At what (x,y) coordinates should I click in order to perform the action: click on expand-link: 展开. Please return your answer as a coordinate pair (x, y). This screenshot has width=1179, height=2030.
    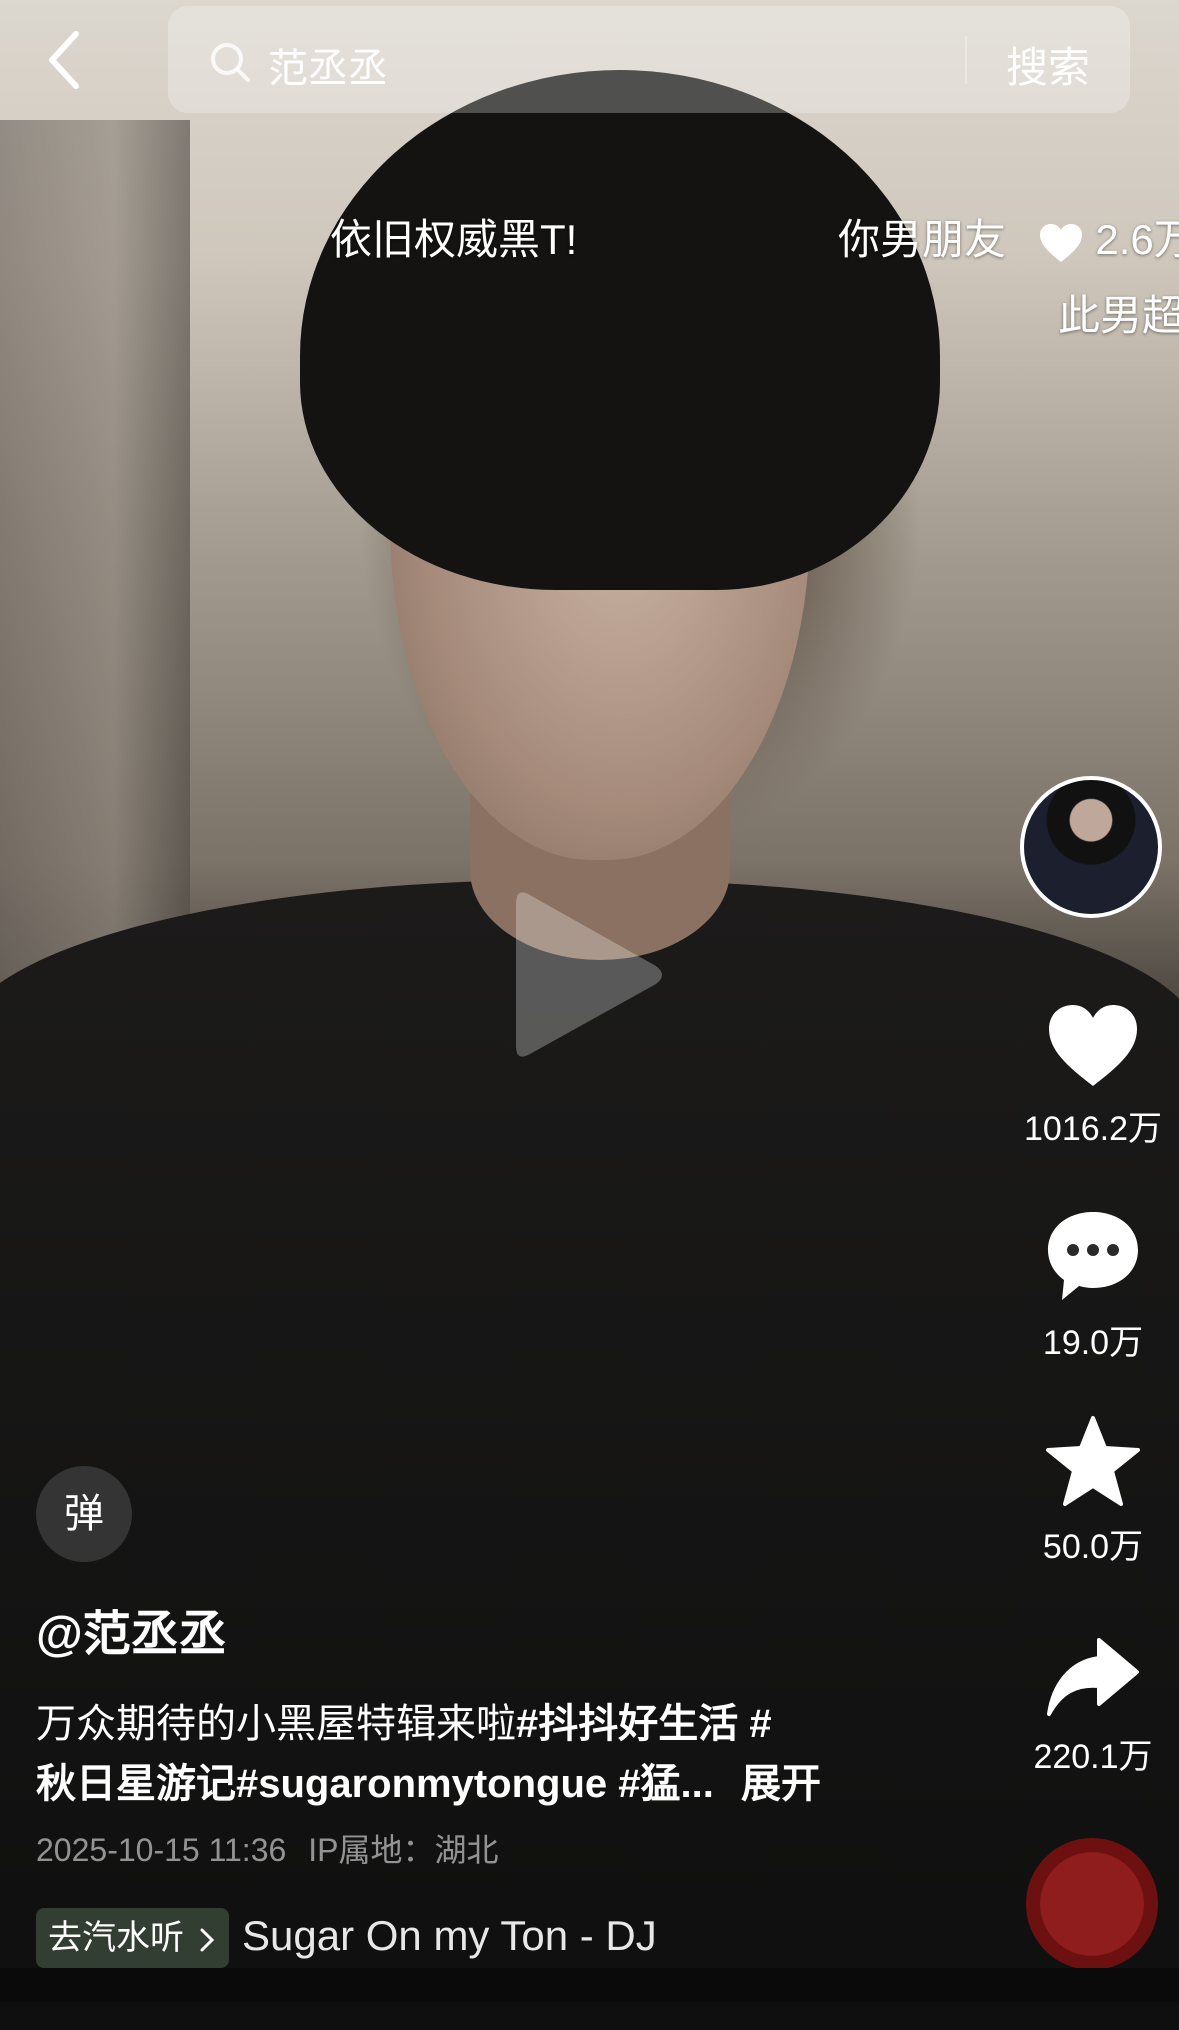
    Looking at the image, I should click on (781, 1784).